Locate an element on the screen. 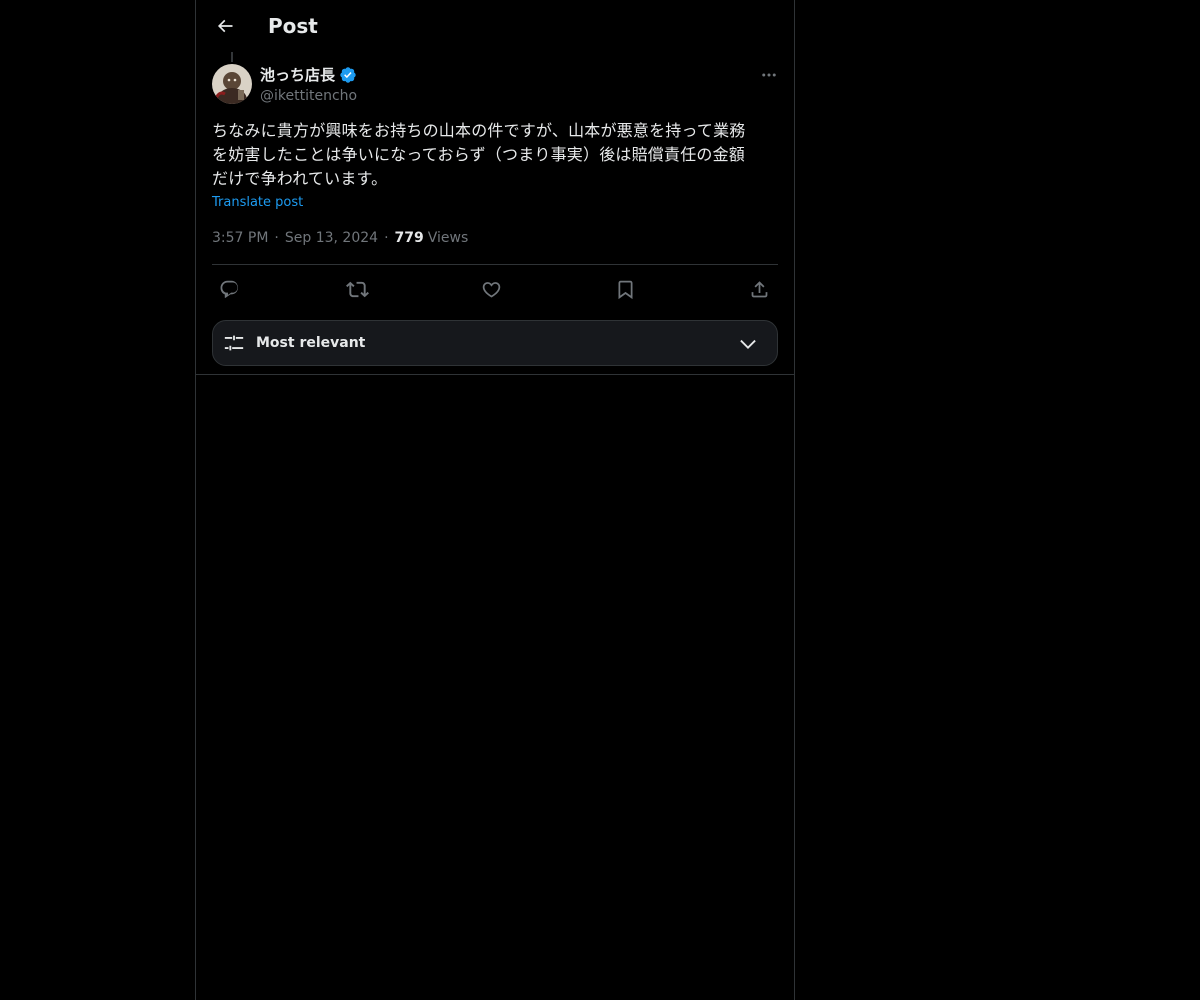 This screenshot has height=1000, width=1200. back-button is located at coordinates (225, 26).